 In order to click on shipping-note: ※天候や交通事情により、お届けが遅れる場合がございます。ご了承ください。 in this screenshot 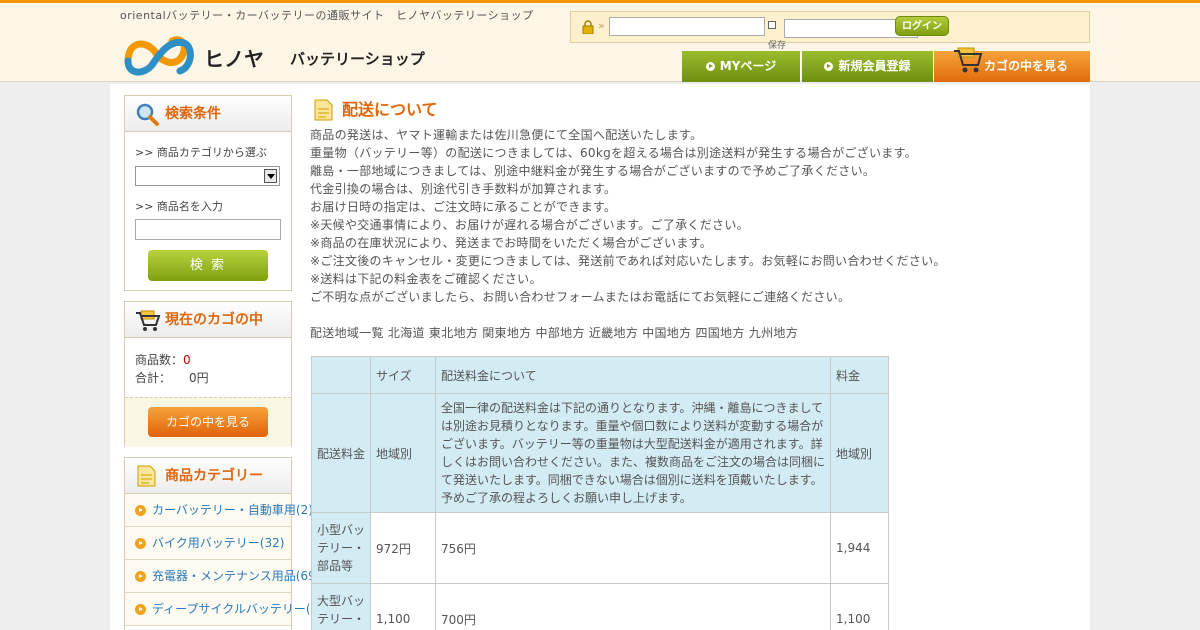, I will do `click(529, 225)`.